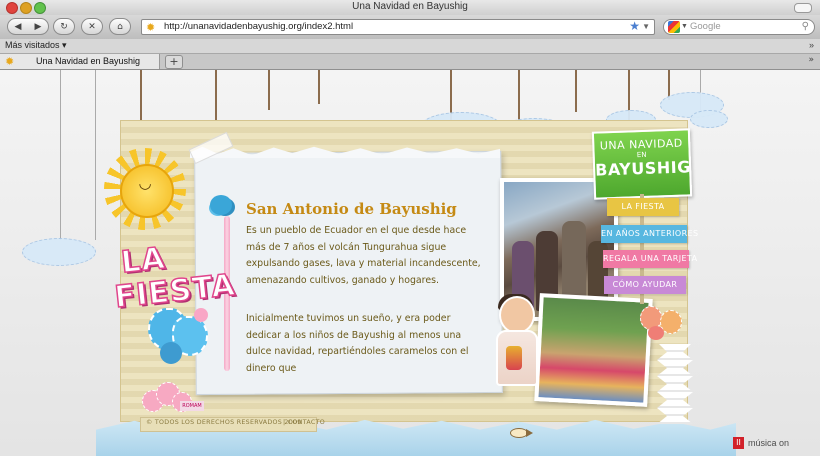  Describe the element at coordinates (351, 209) in the screenshot. I see `page-title: San Antonio de Bayushig` at that location.